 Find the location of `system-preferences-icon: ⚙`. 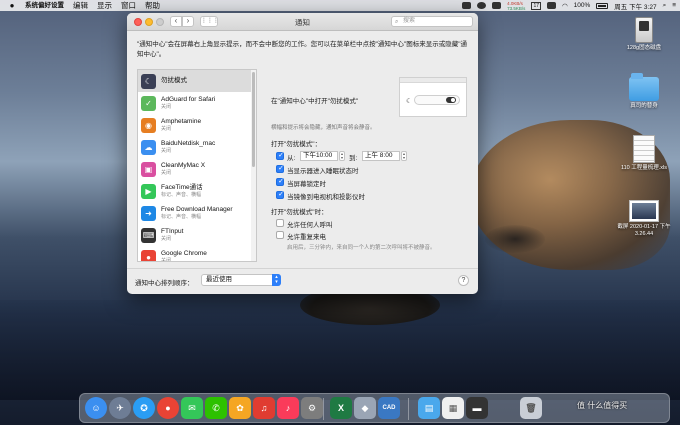

system-preferences-icon: ⚙ is located at coordinates (312, 408).